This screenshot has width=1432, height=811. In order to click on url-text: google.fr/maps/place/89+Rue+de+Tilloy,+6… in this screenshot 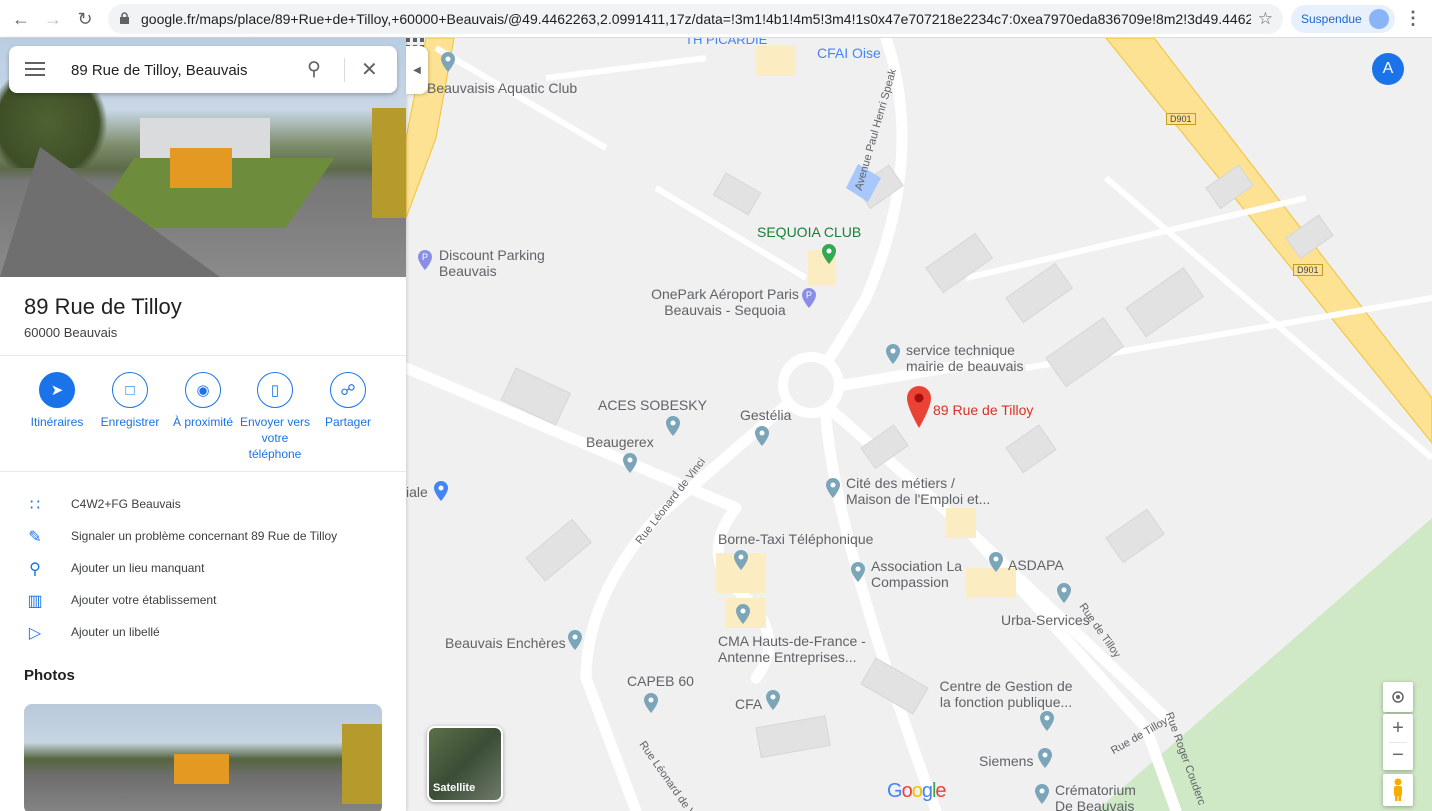, I will do `click(696, 19)`.